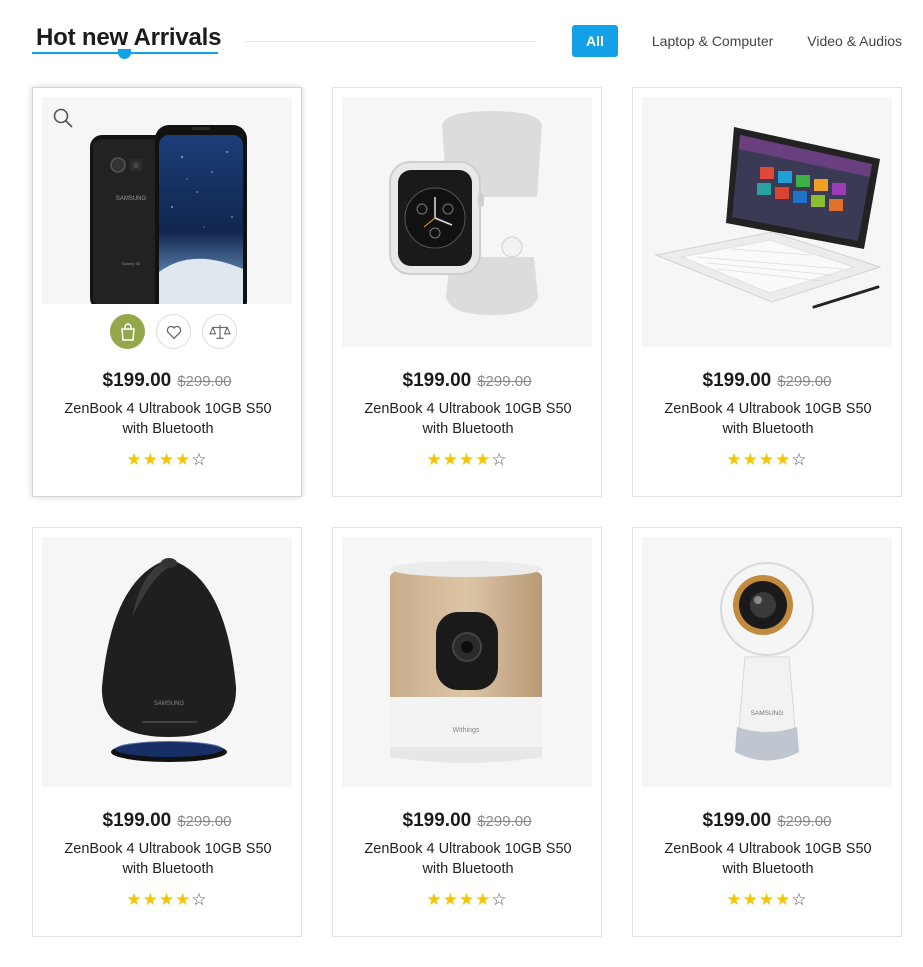  What do you see at coordinates (695, 41) in the screenshot?
I see `tab-laptop-computer: Laptop & Computer` at bounding box center [695, 41].